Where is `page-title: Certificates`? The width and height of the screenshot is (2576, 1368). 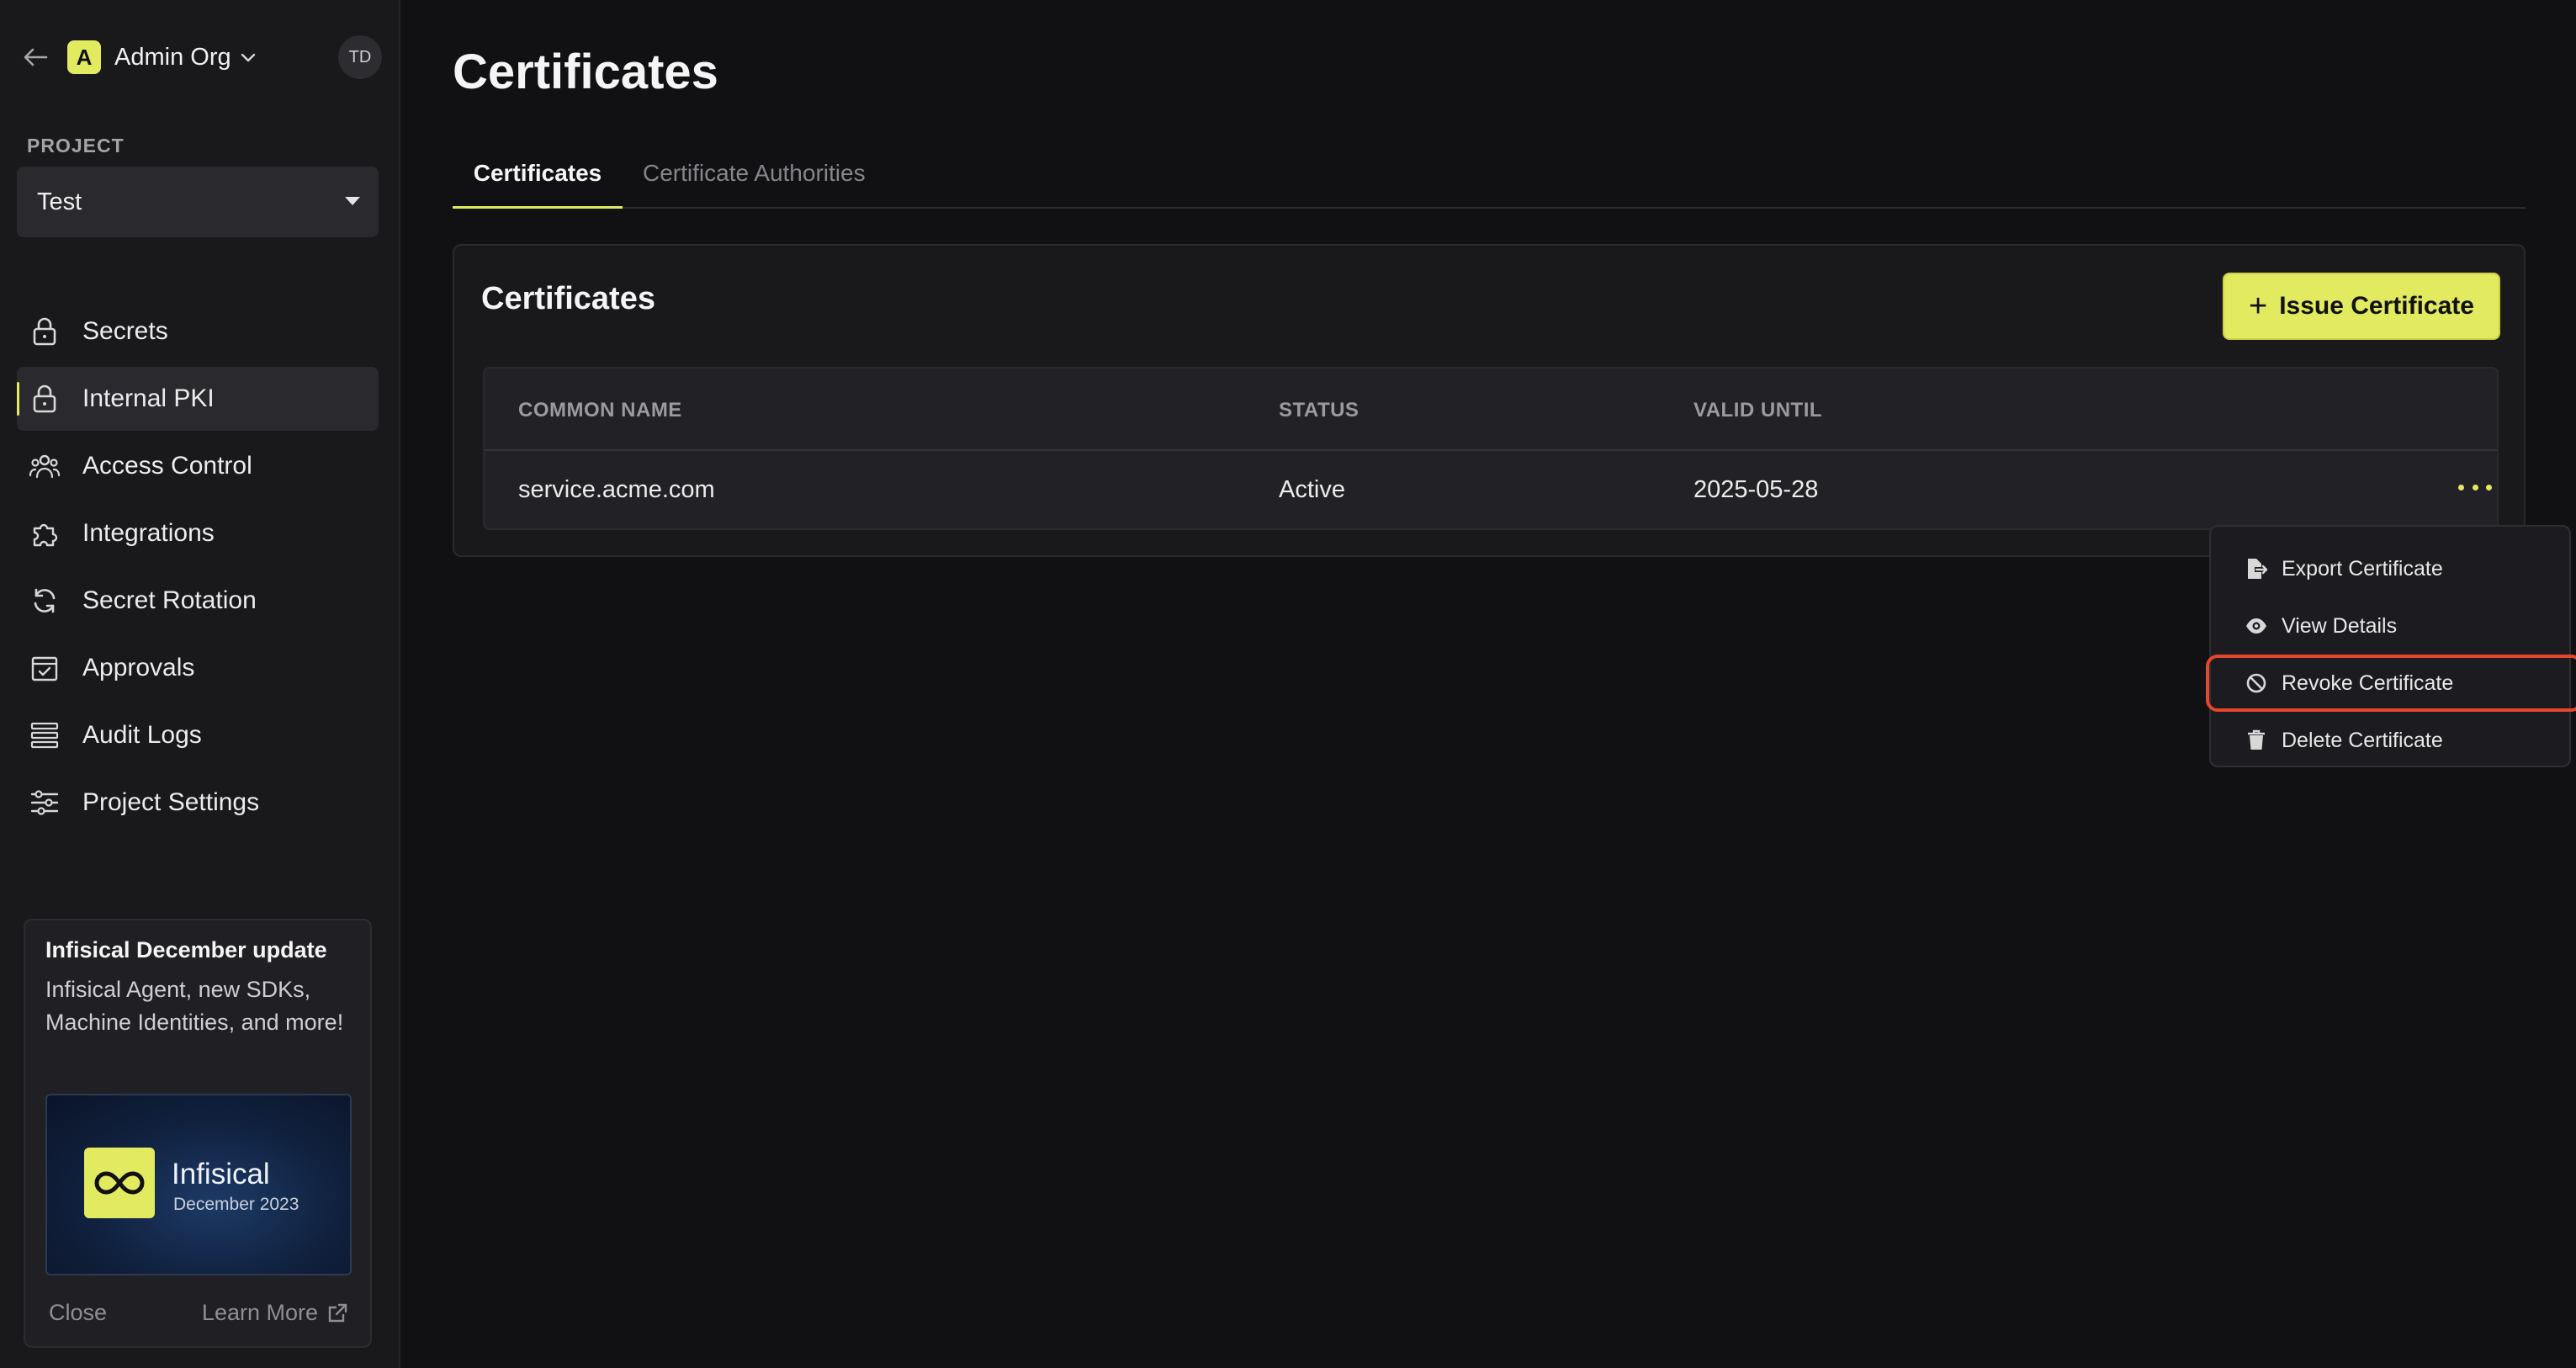
page-title: Certificates is located at coordinates (585, 72).